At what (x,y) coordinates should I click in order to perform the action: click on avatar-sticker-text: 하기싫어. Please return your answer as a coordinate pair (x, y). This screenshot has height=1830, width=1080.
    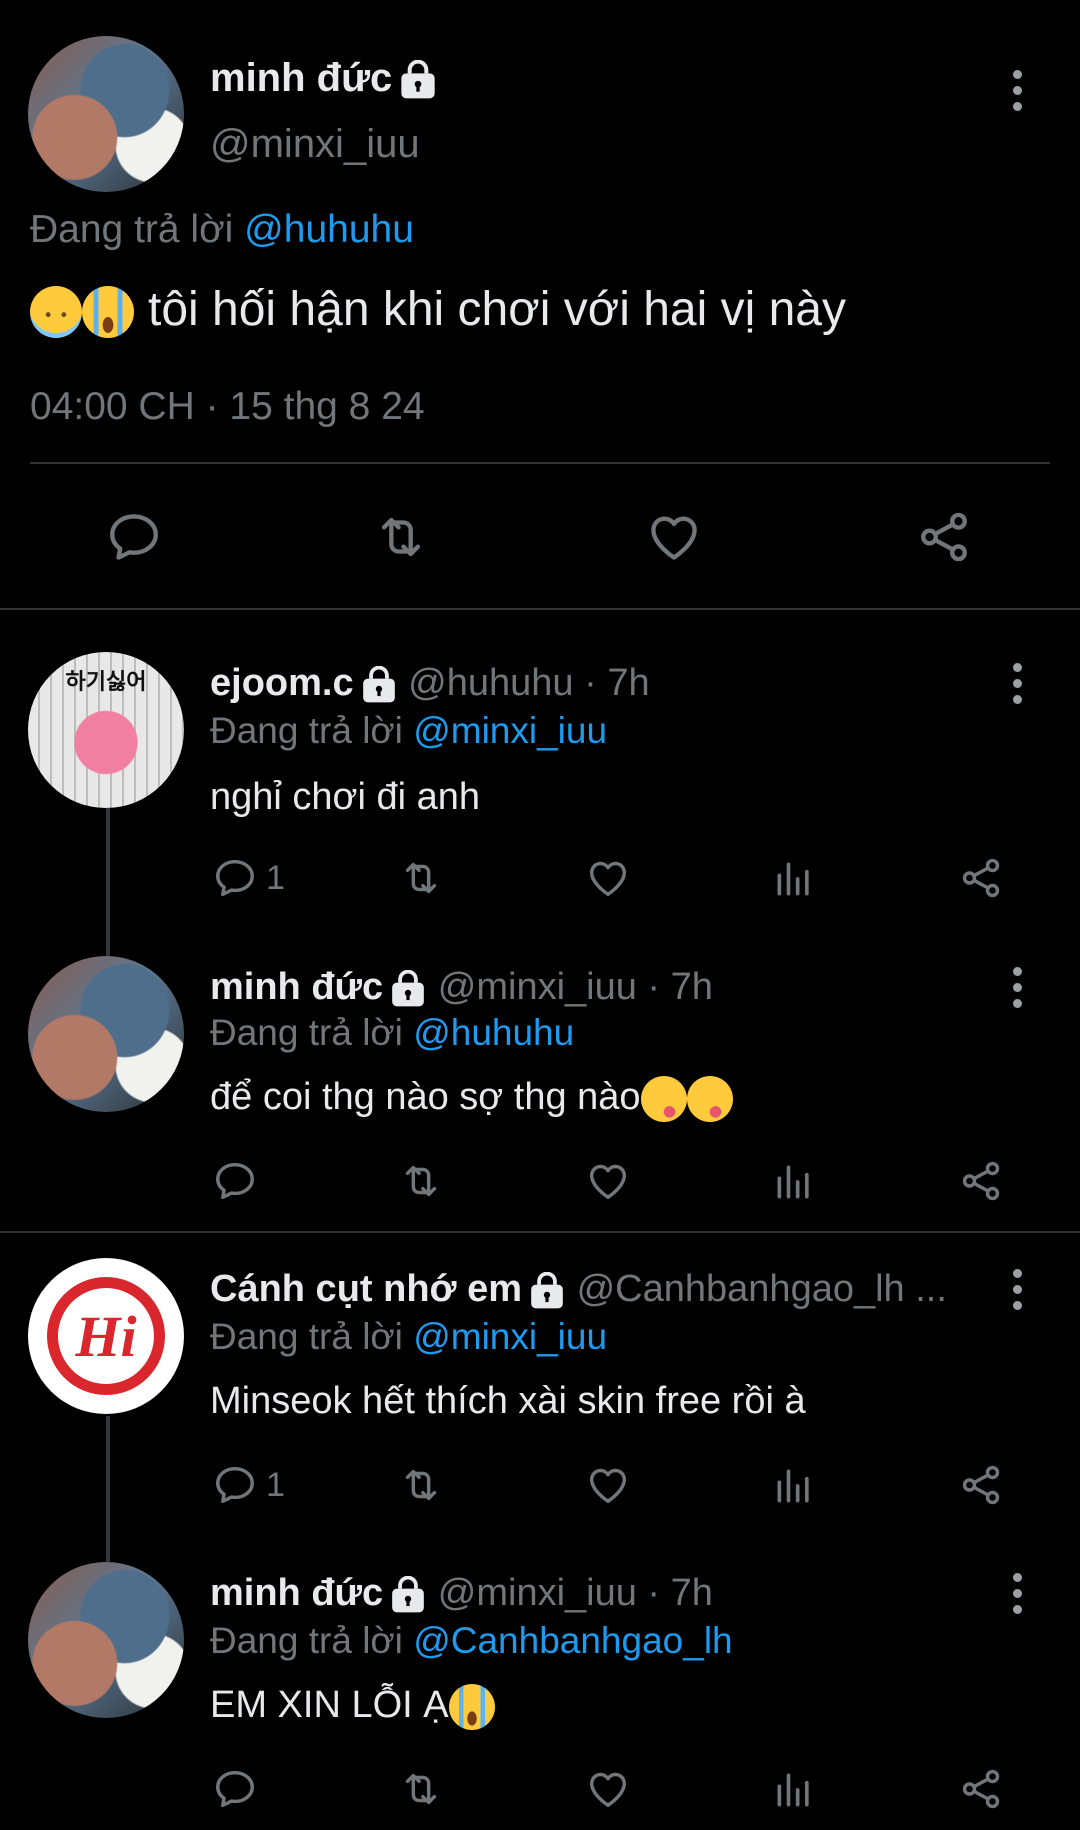
    Looking at the image, I should click on (106, 681).